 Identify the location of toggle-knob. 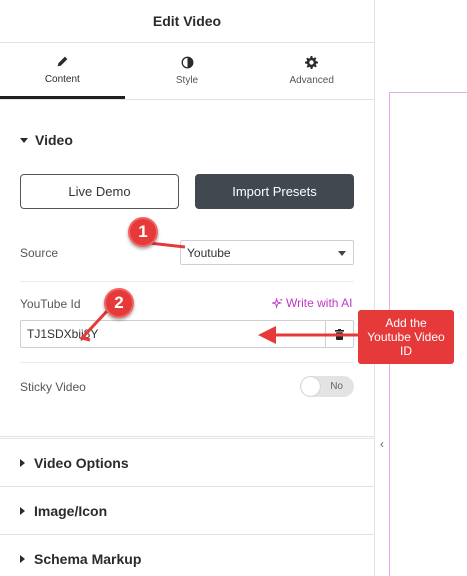
(310, 386).